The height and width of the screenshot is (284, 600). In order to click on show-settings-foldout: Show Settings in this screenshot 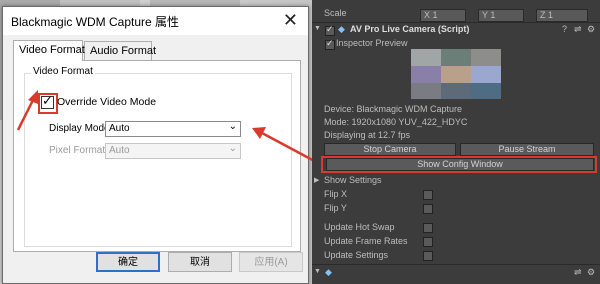, I will do `click(353, 180)`.